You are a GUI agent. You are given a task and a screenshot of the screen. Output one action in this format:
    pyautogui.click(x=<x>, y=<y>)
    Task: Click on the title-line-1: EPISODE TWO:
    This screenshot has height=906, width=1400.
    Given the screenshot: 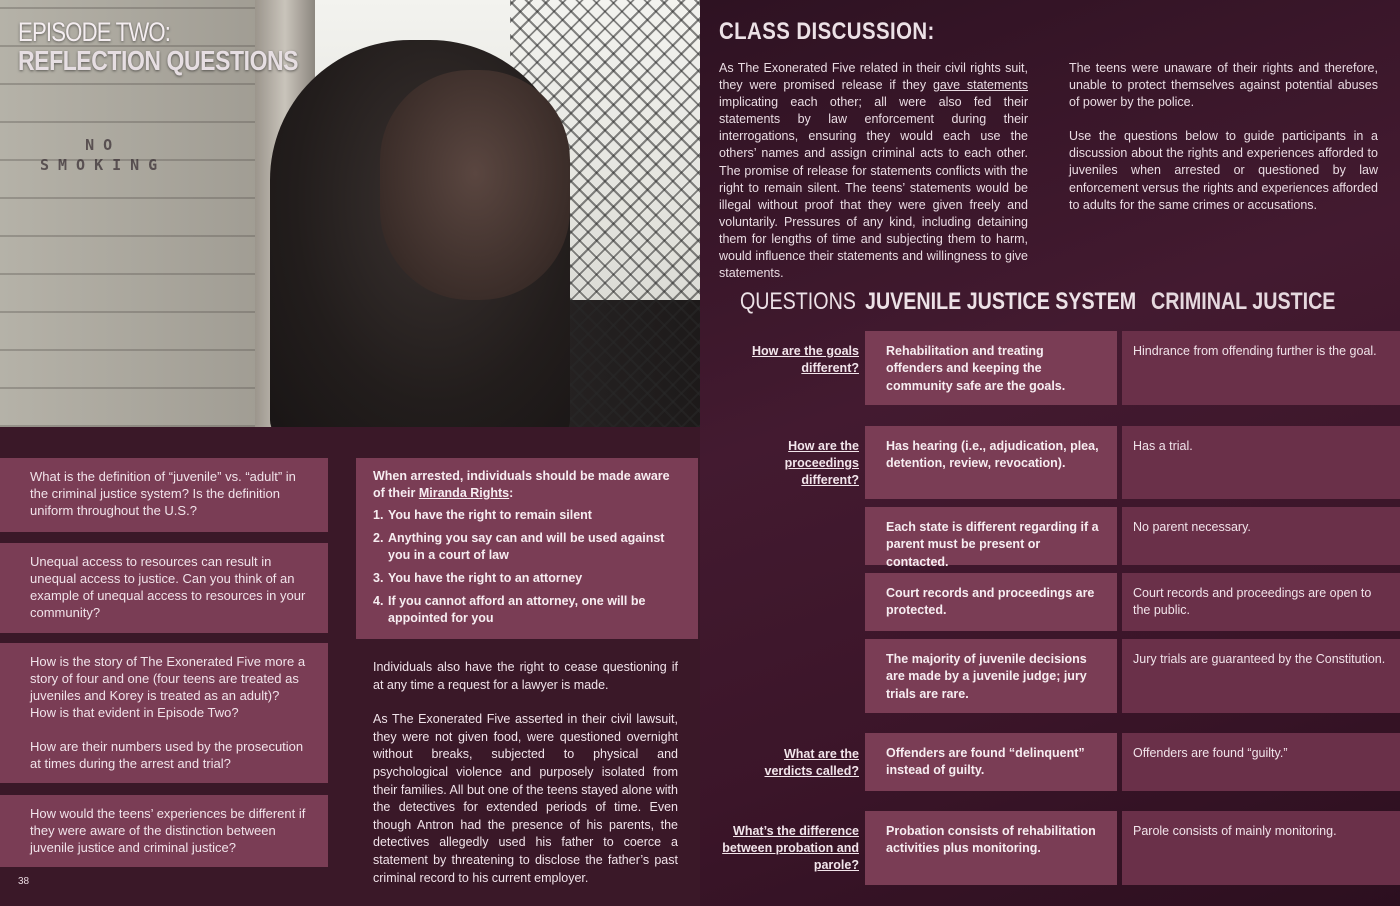 What is the action you would take?
    pyautogui.click(x=94, y=32)
    